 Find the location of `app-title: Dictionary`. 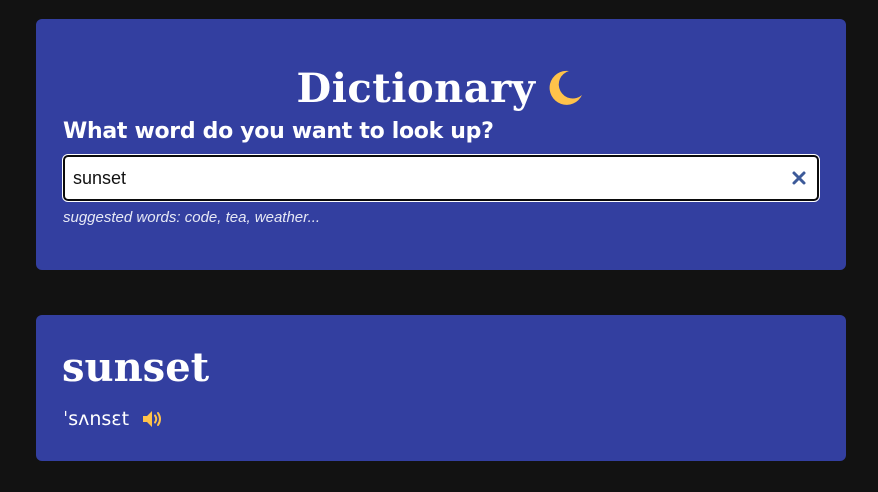

app-title: Dictionary is located at coordinates (441, 89).